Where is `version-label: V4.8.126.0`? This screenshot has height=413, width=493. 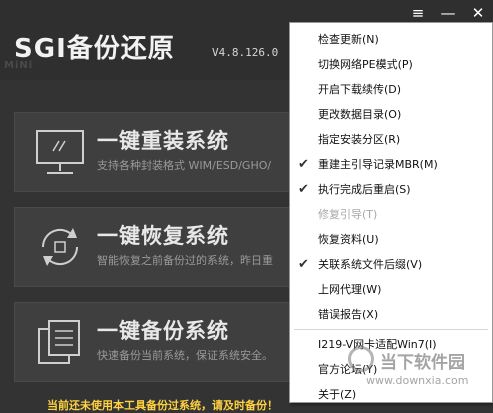
version-label: V4.8.126.0 is located at coordinates (245, 52).